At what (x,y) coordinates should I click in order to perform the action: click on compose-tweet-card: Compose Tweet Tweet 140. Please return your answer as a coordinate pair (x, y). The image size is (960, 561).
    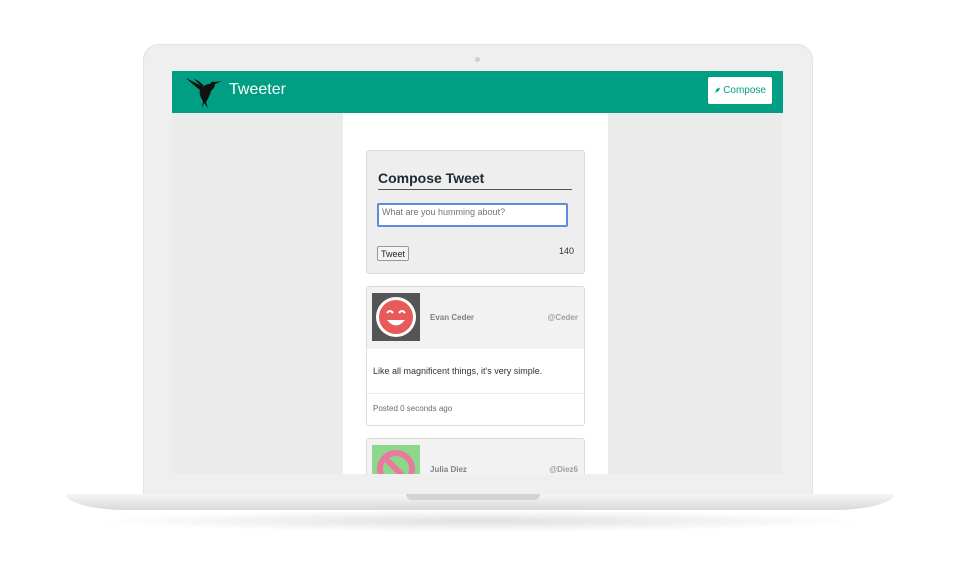
    Looking at the image, I should click on (475, 212).